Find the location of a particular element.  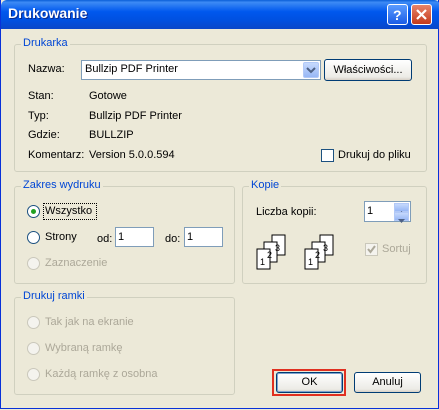

spin-up-button is located at coordinates (401, 209).